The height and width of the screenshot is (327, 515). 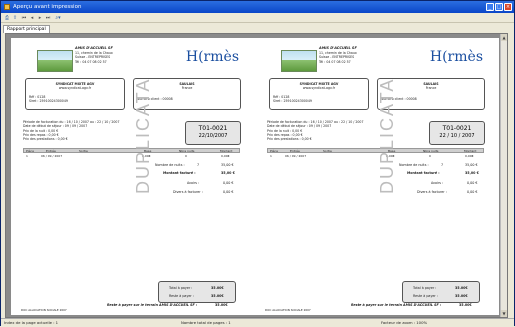 I want to click on zoom-icon: ⌕▾, so click(x=58, y=18).